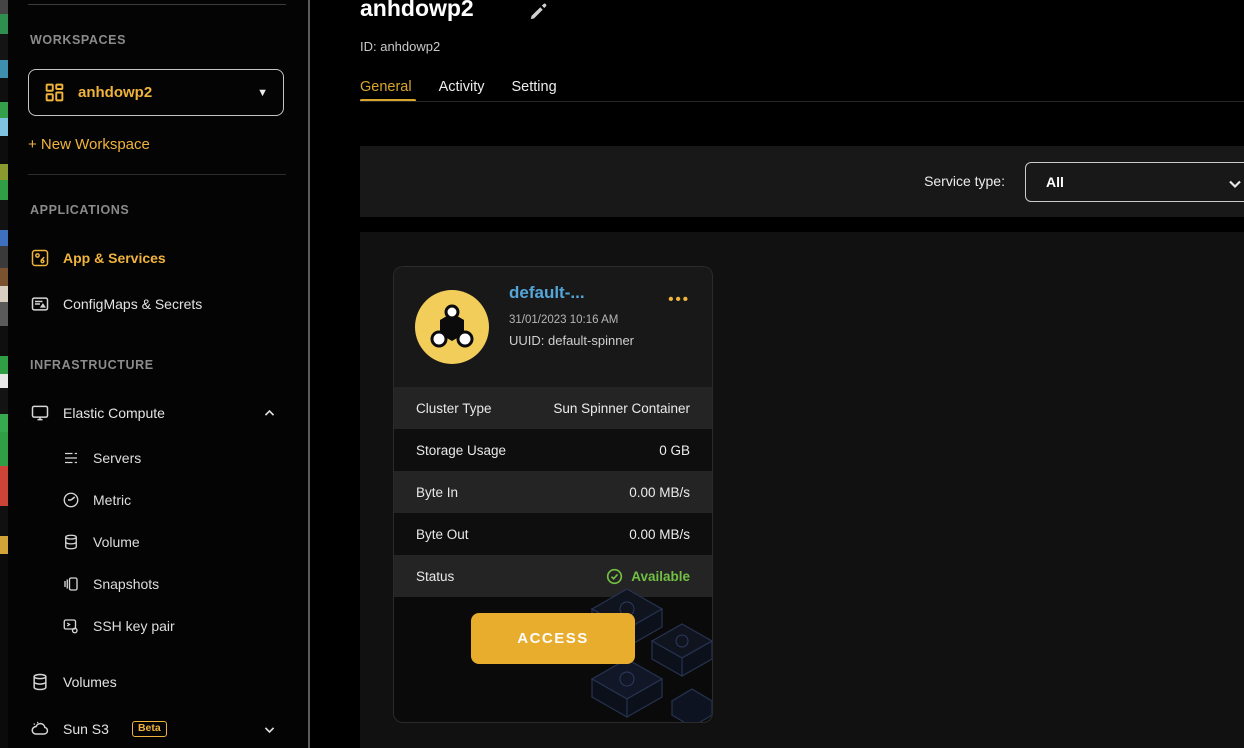 The height and width of the screenshot is (748, 1244). Describe the element at coordinates (802, 181) in the screenshot. I see `filter-bar: Service type: All` at that location.